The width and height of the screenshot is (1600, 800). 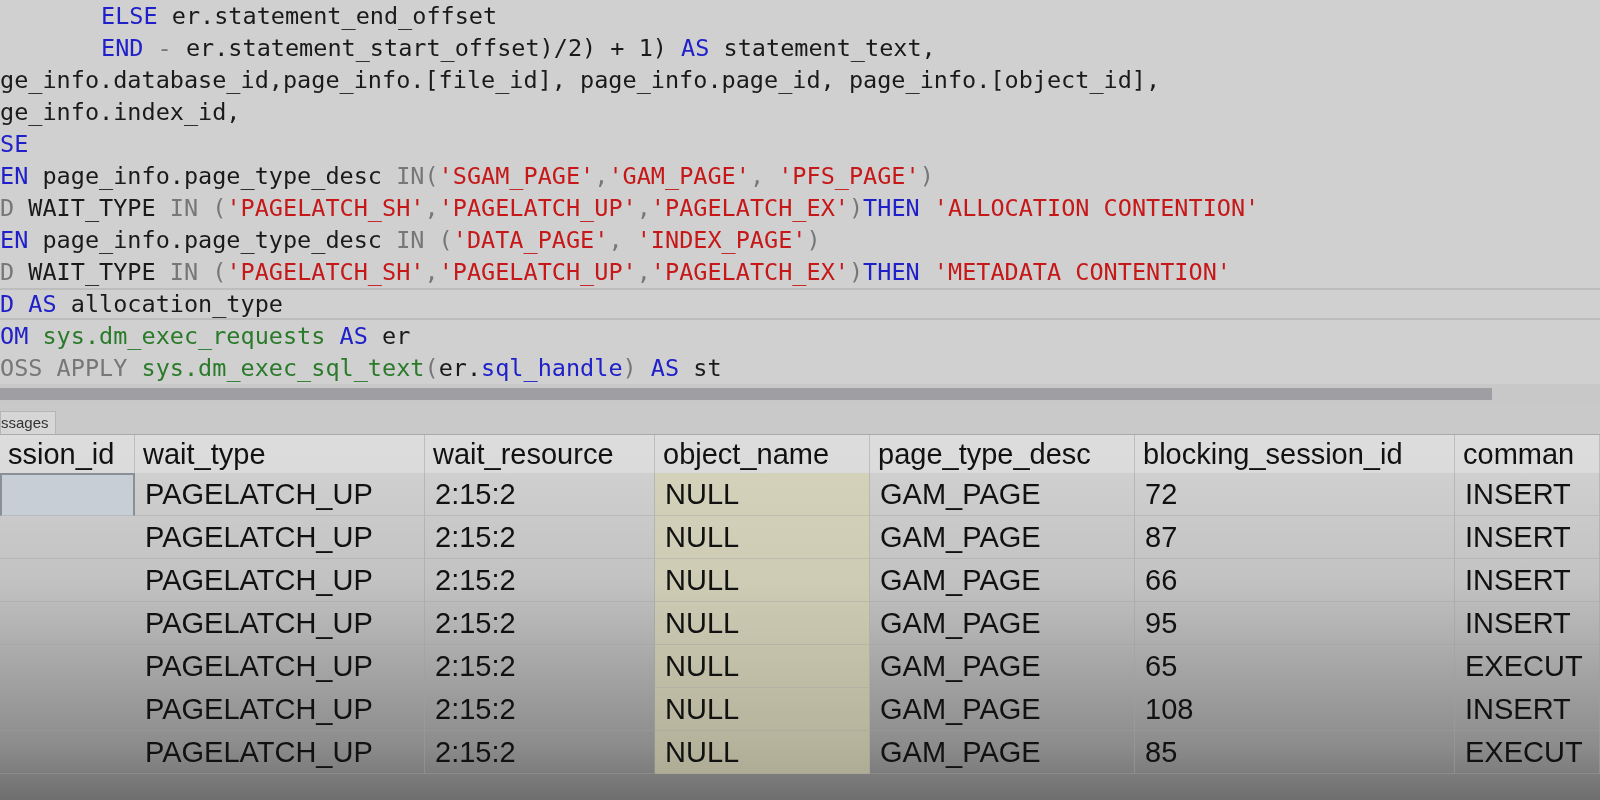 I want to click on column-header: page_type_desc, so click(x=1002, y=454).